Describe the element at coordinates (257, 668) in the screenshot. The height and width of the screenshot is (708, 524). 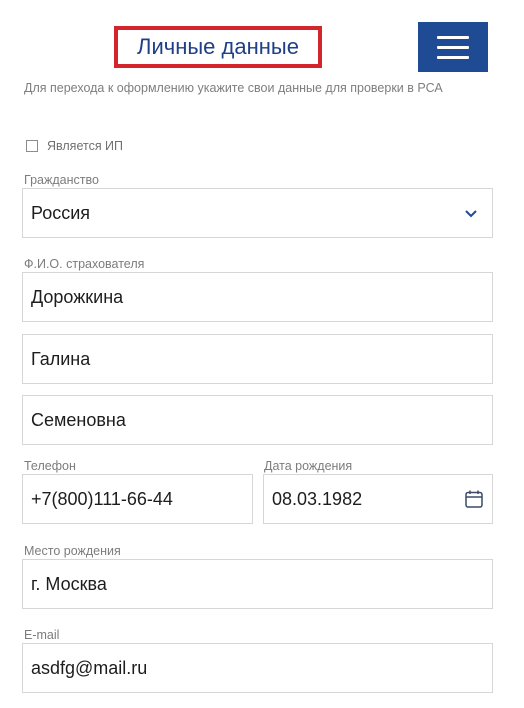
I see `email-input: asdfg@mail.ru` at that location.